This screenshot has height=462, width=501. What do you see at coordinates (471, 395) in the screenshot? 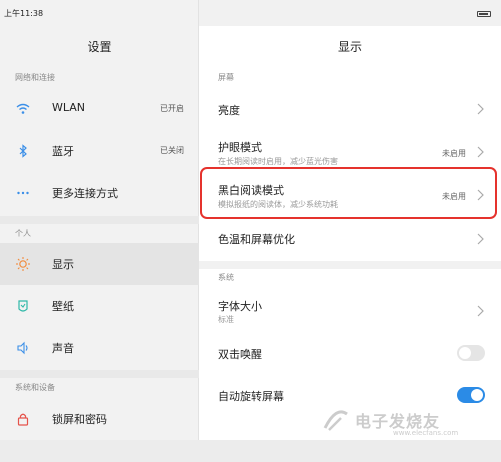
I see `auto-rotate-toggle` at bounding box center [471, 395].